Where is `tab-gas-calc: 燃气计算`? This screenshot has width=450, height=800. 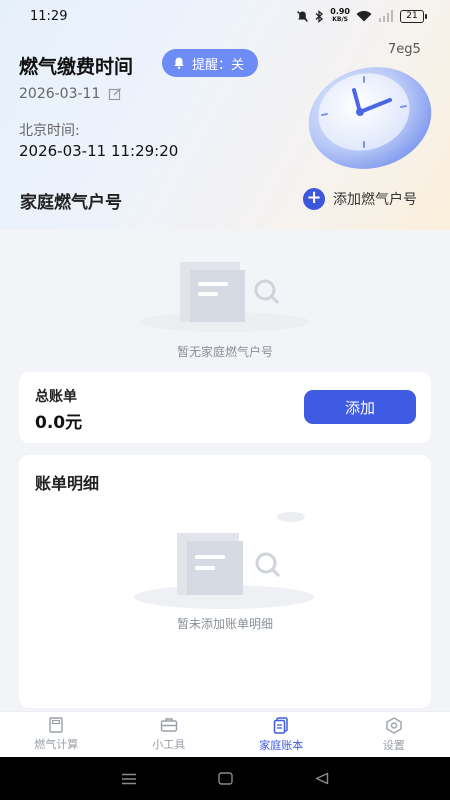 tab-gas-calc: 燃气计算 is located at coordinates (56, 734).